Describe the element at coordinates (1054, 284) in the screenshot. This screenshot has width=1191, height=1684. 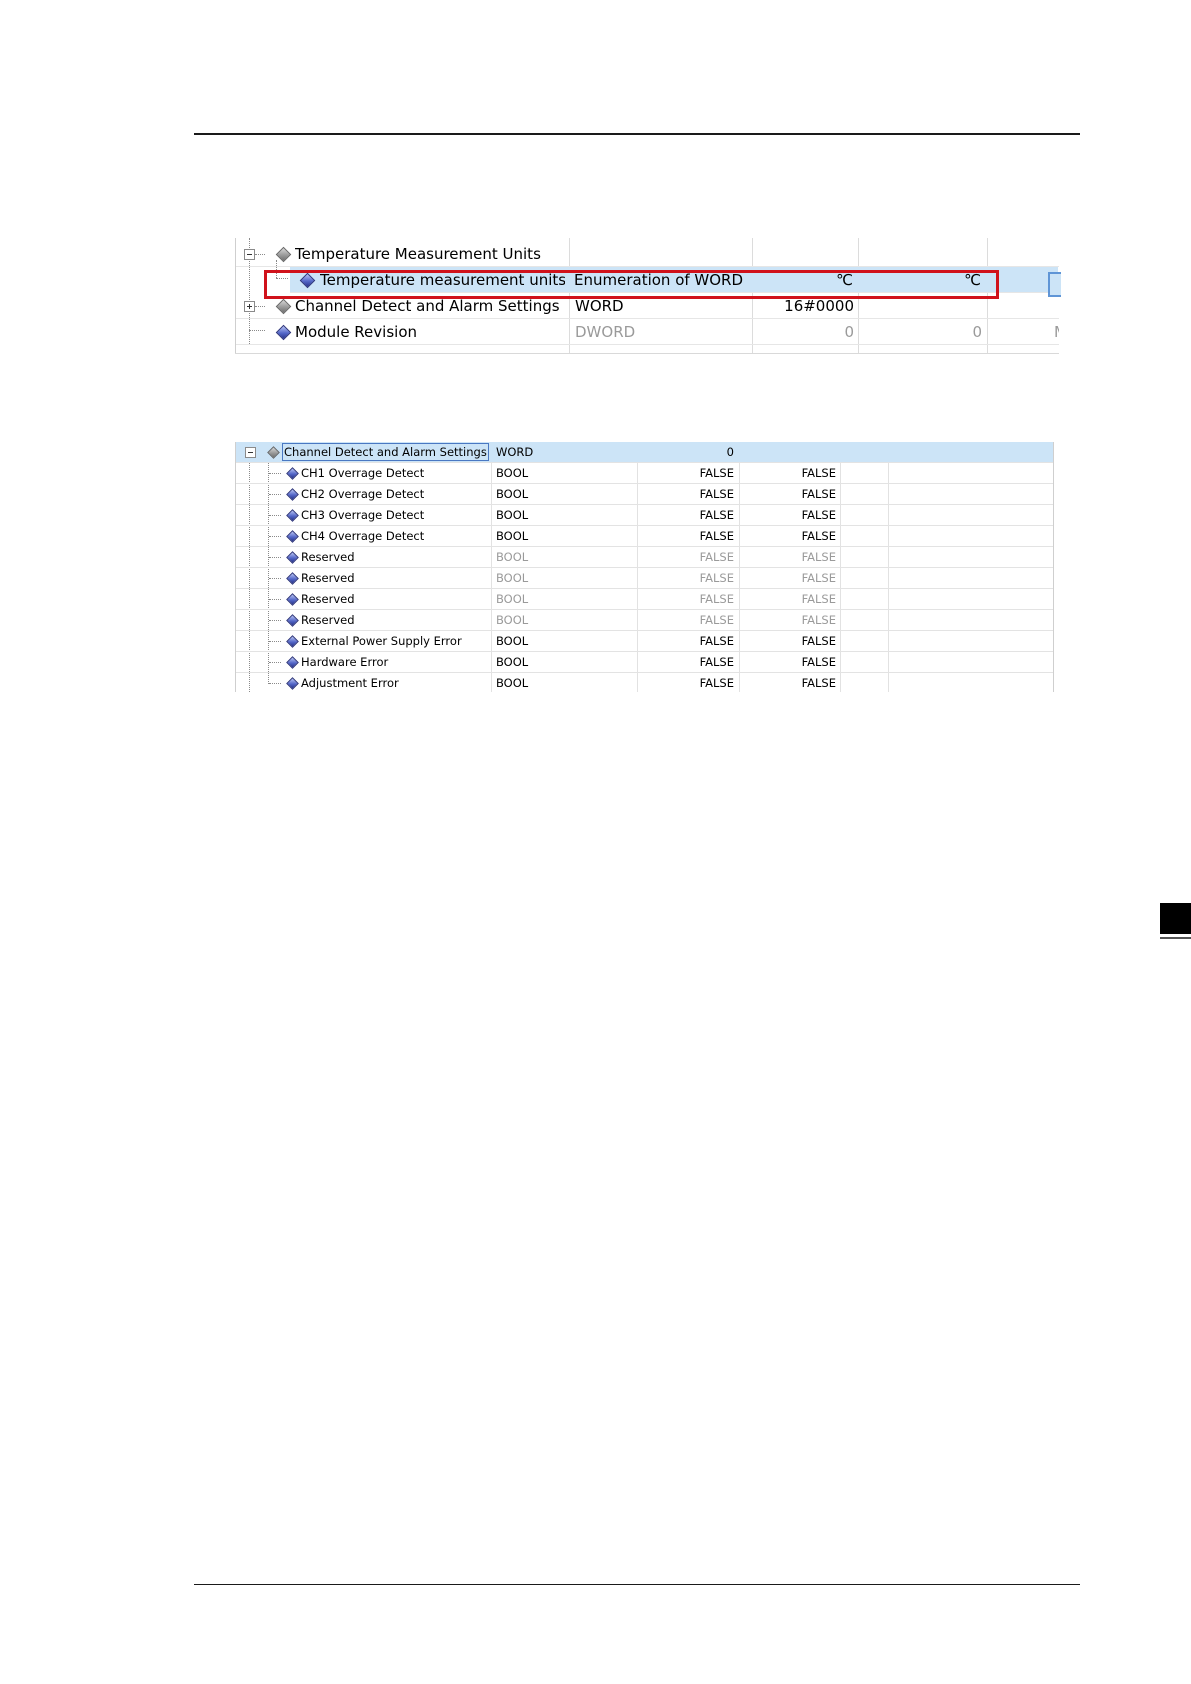
I see `cell-focus-box` at that location.